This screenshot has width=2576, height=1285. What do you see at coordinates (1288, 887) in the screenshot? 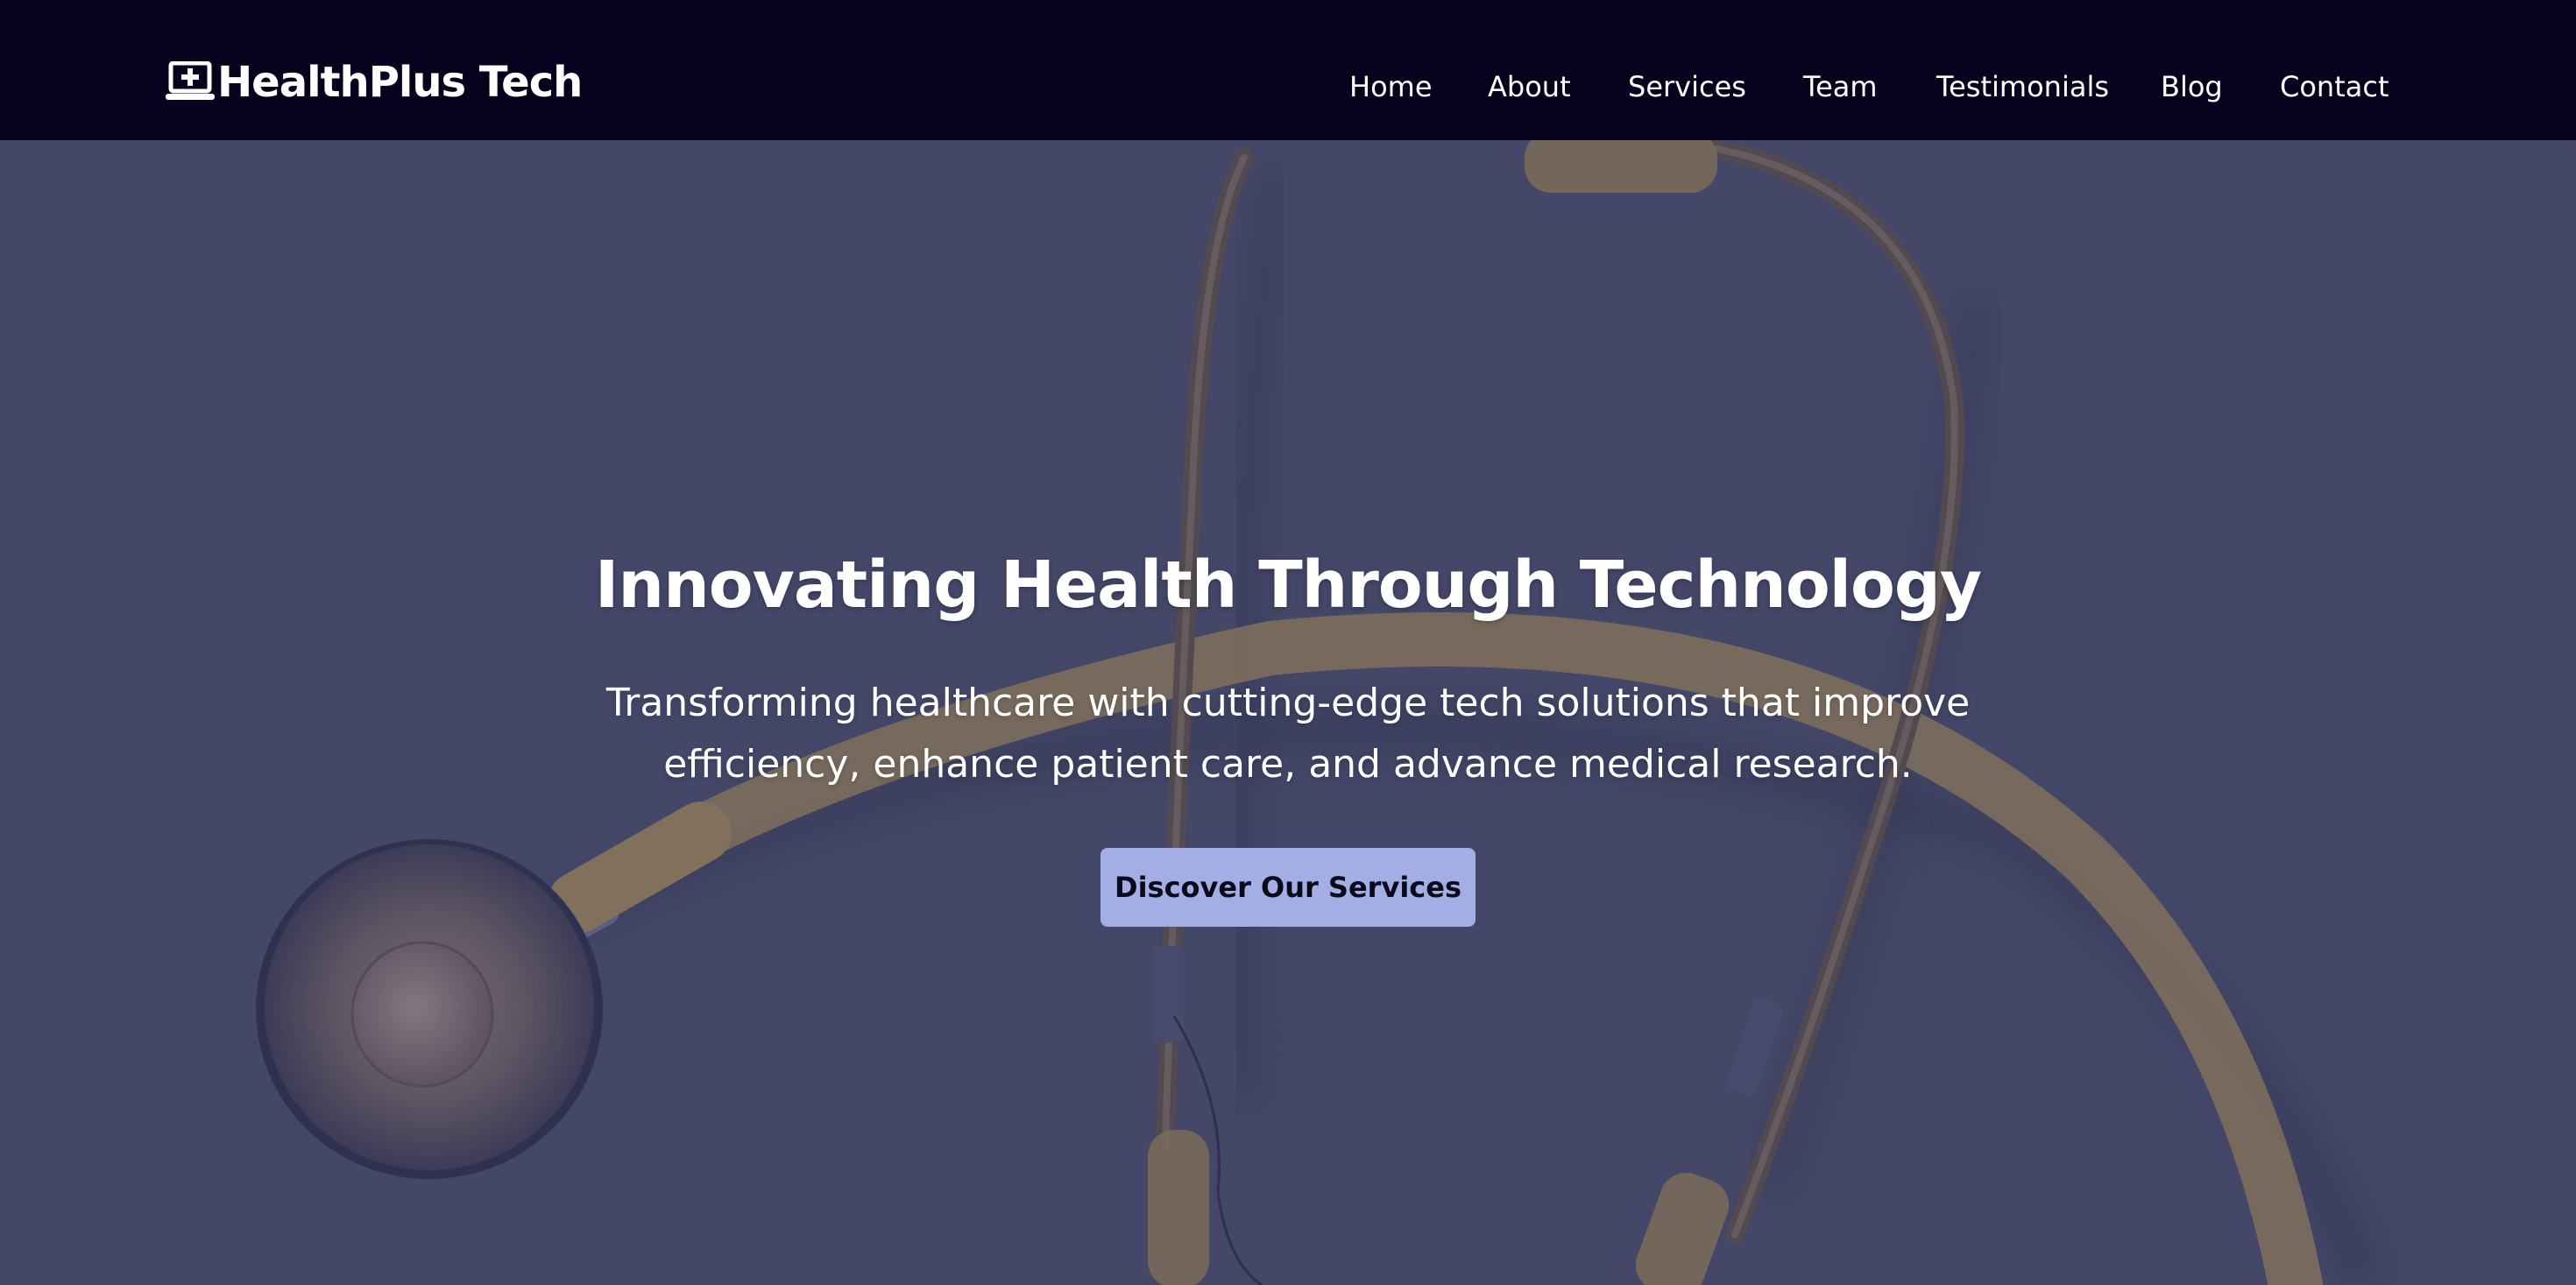
I see `discover-services-button: Discover Our Services` at bounding box center [1288, 887].